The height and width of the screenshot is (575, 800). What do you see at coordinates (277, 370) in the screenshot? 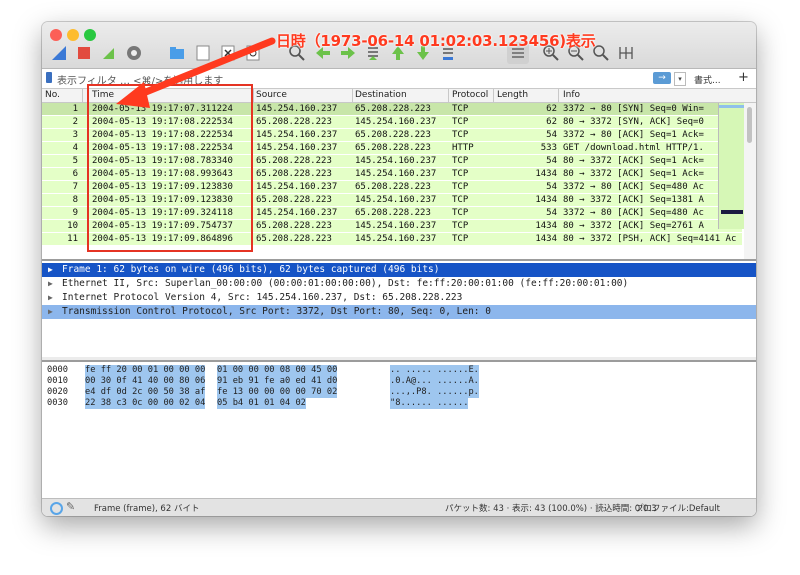
I see `hex-hex2: 01 00 00 00 08 00 45 00` at bounding box center [277, 370].